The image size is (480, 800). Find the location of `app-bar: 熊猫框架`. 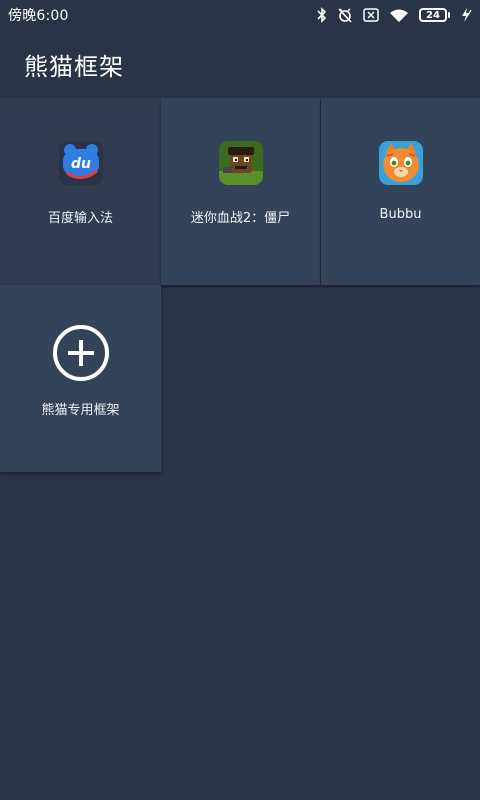

app-bar: 熊猫框架 is located at coordinates (240, 64).